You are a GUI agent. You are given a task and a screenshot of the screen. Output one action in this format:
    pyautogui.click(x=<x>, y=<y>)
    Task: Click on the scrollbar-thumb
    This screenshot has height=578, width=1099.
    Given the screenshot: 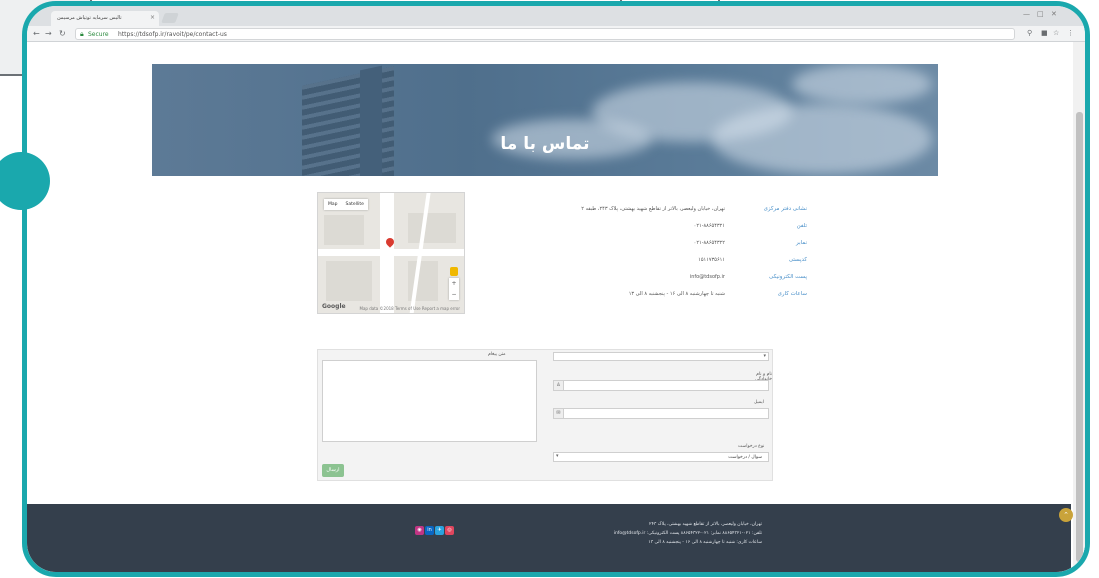 What is the action you would take?
    pyautogui.click(x=1079, y=337)
    